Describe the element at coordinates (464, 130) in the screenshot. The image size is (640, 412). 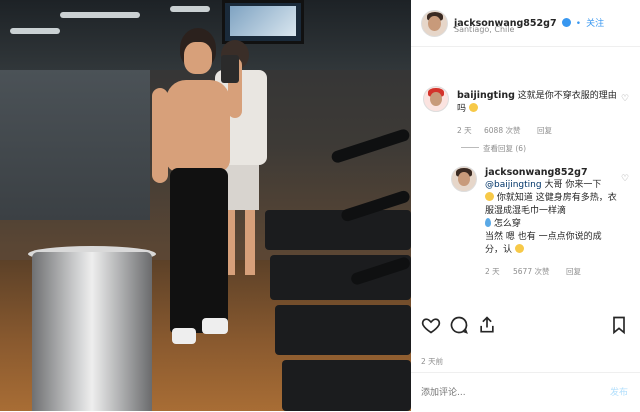
I see `comment-time: 2 天` at that location.